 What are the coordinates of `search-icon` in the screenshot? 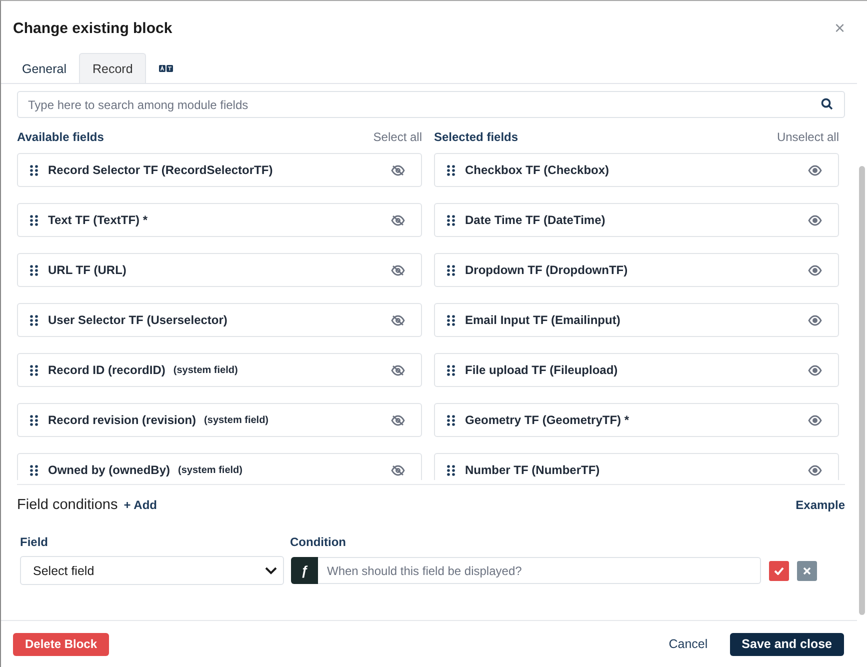 It's located at (827, 104).